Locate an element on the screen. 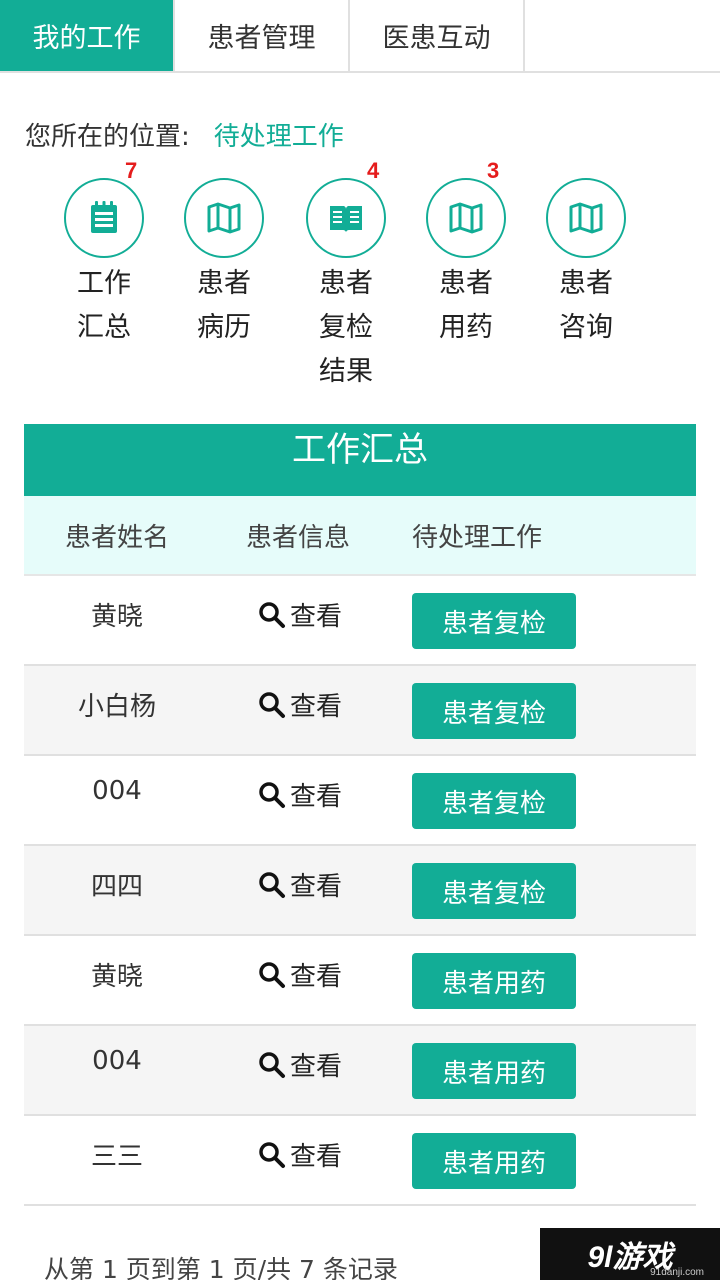 The image size is (720, 1280). table-row: 四四 查看 患者复检 is located at coordinates (360, 891).